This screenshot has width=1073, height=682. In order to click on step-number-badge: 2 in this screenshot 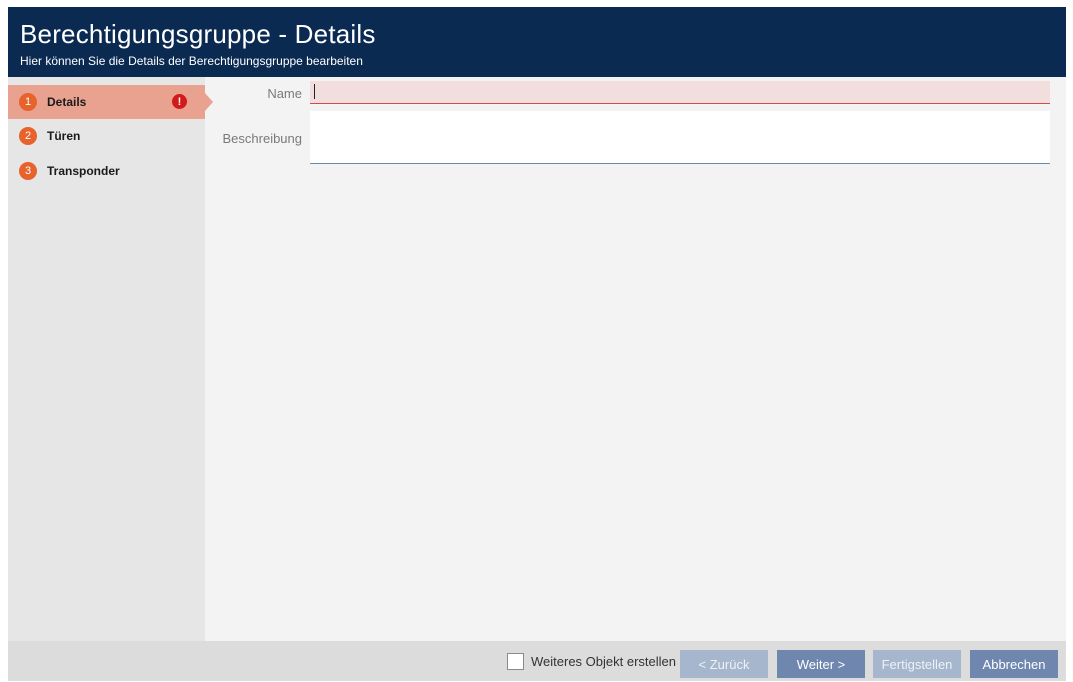, I will do `click(28, 136)`.